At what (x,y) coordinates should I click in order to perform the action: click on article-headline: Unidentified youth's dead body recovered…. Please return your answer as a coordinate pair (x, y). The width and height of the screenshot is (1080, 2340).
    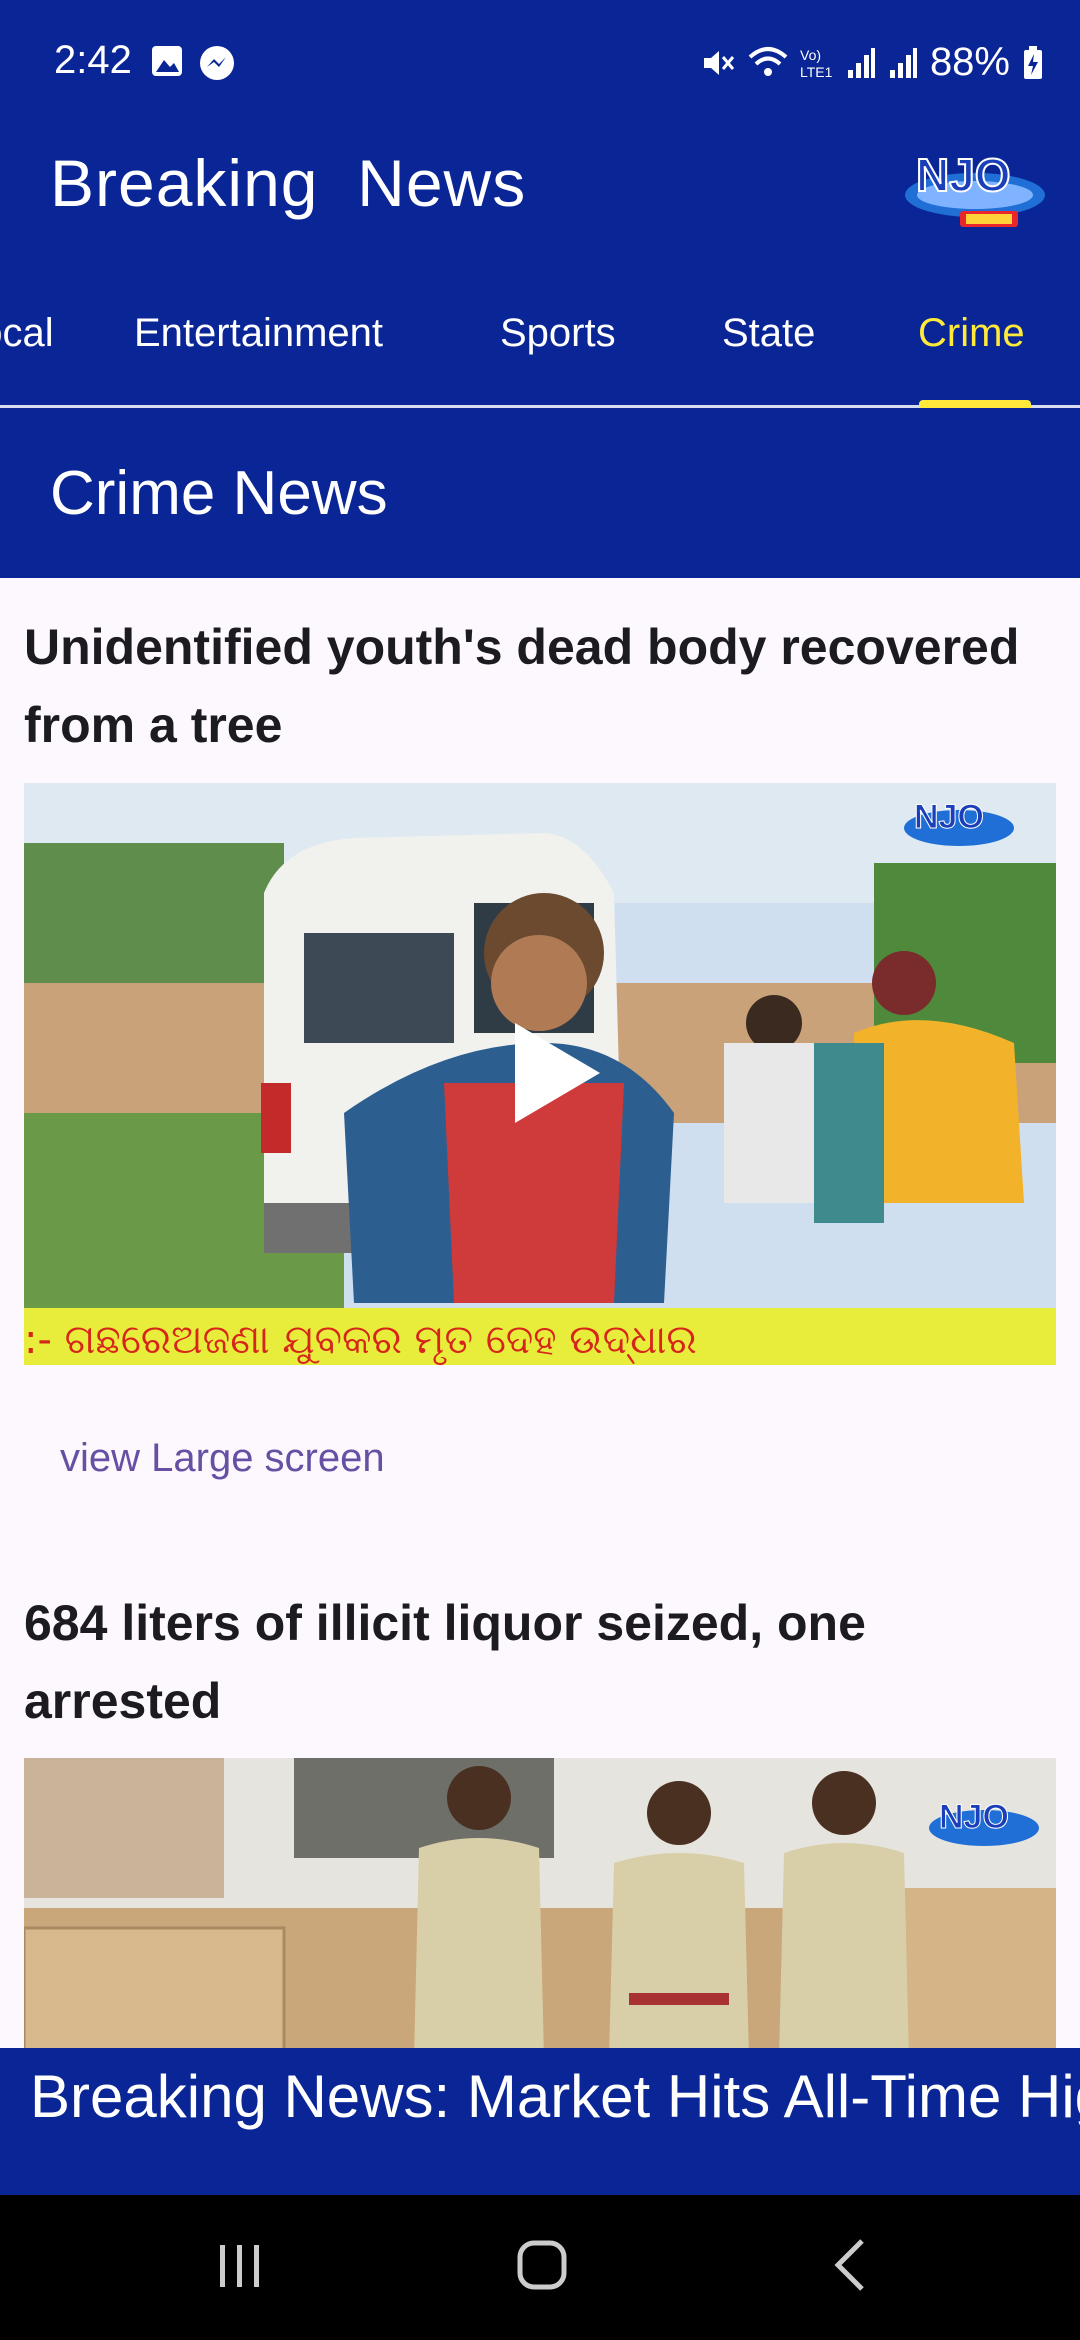
    Looking at the image, I should click on (544, 686).